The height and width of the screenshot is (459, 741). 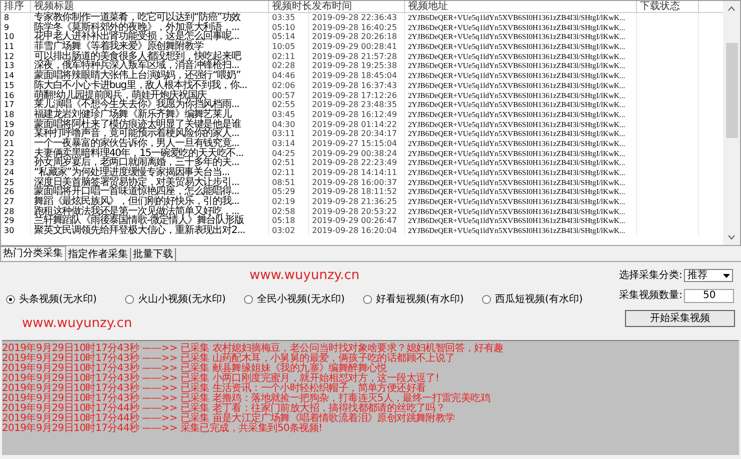 What do you see at coordinates (357, 37) in the screenshot?
I see `table-cell: 2019-09-28 20:26:18` at bounding box center [357, 37].